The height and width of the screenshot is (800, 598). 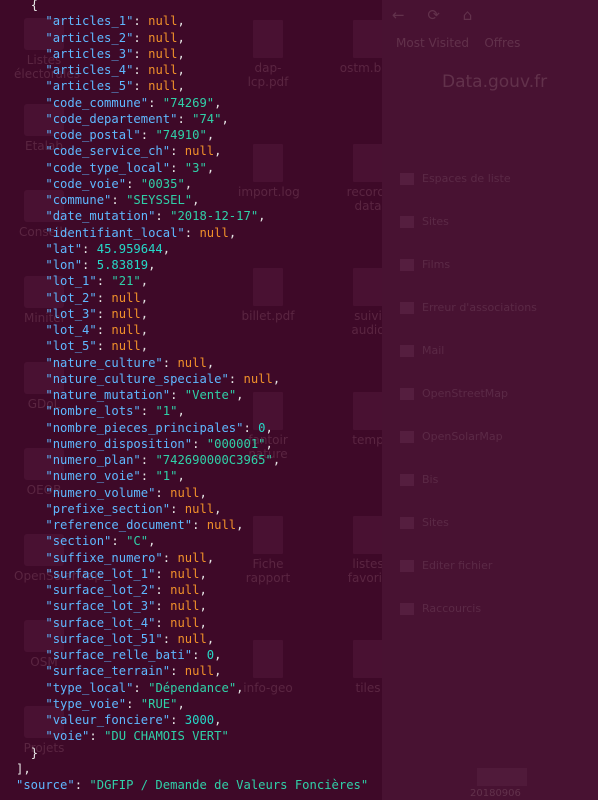 What do you see at coordinates (71, 297) in the screenshot?
I see `json-key: "lot_2"` at bounding box center [71, 297].